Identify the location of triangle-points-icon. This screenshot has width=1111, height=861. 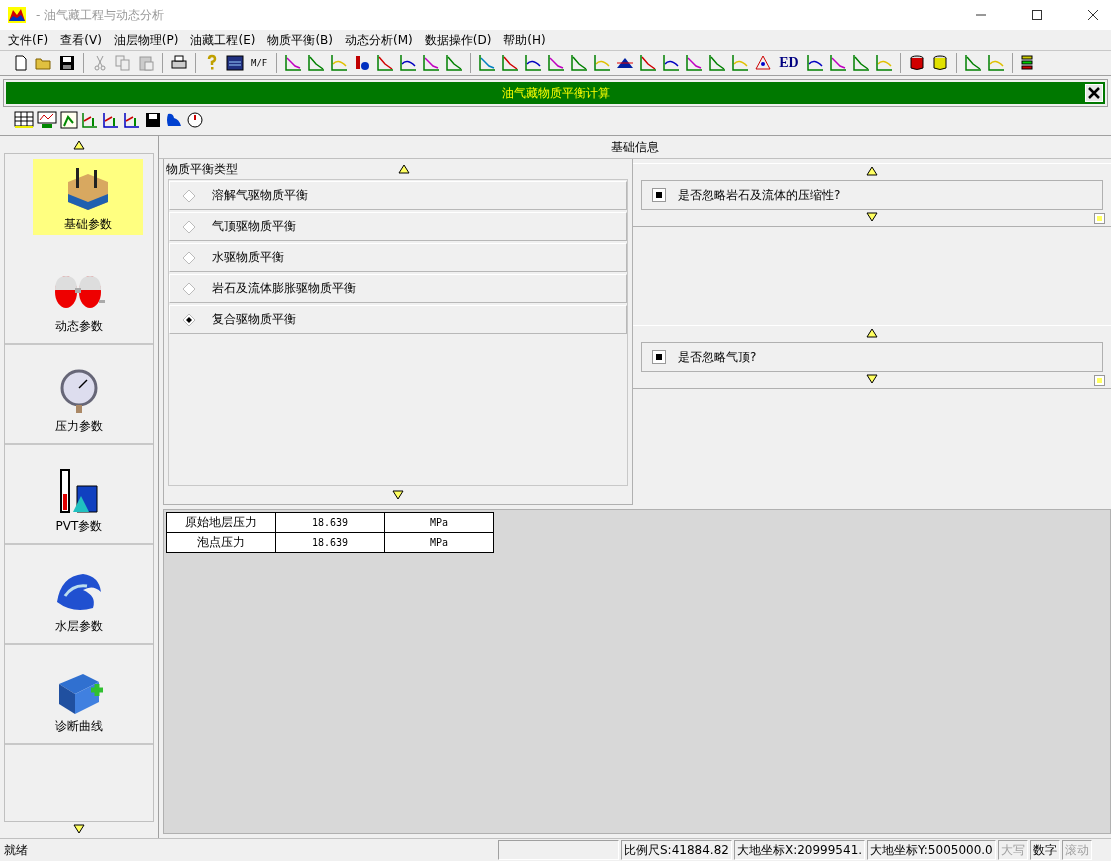
(763, 63).